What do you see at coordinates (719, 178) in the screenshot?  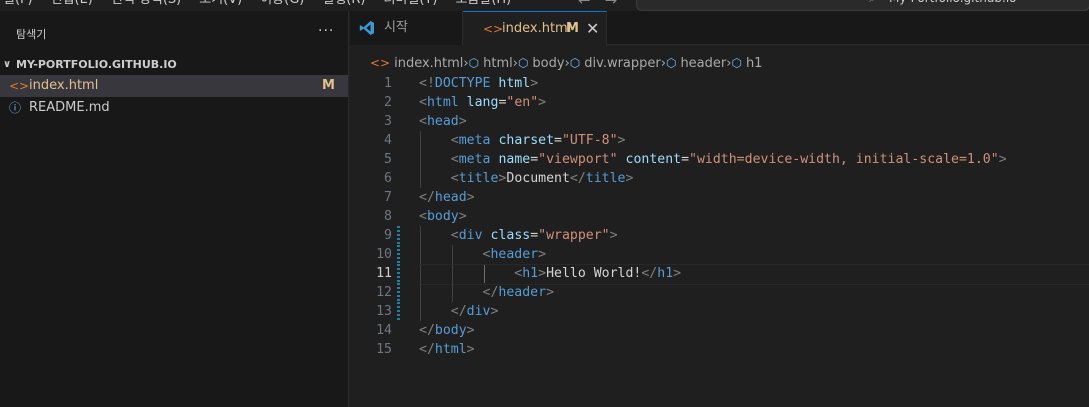 I see `code-line: 6 <title>Document</title>` at bounding box center [719, 178].